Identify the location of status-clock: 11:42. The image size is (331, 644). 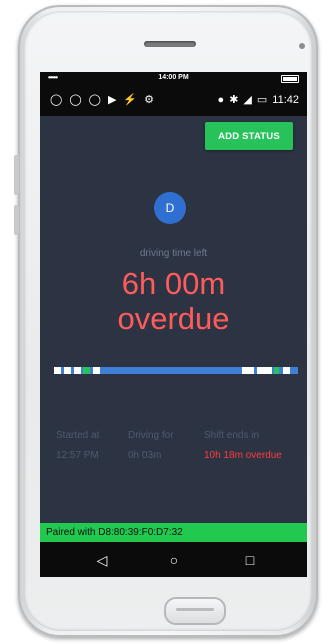
(285, 100).